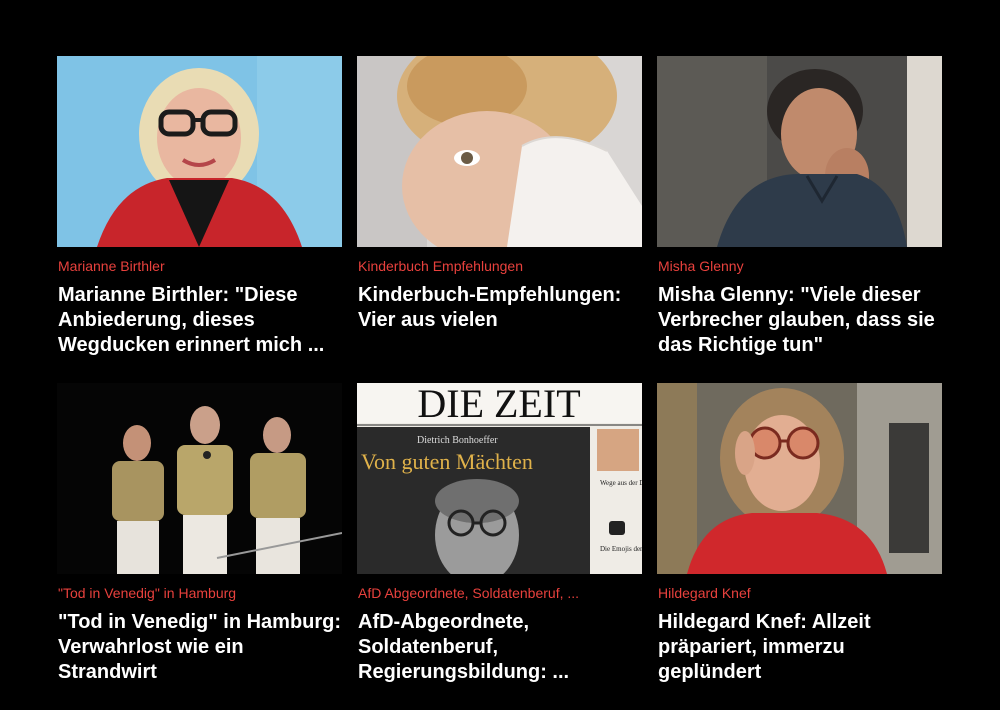  Describe the element at coordinates (457, 440) in the screenshot. I see `cover-author: Dietrich Bonhoeffer` at that location.